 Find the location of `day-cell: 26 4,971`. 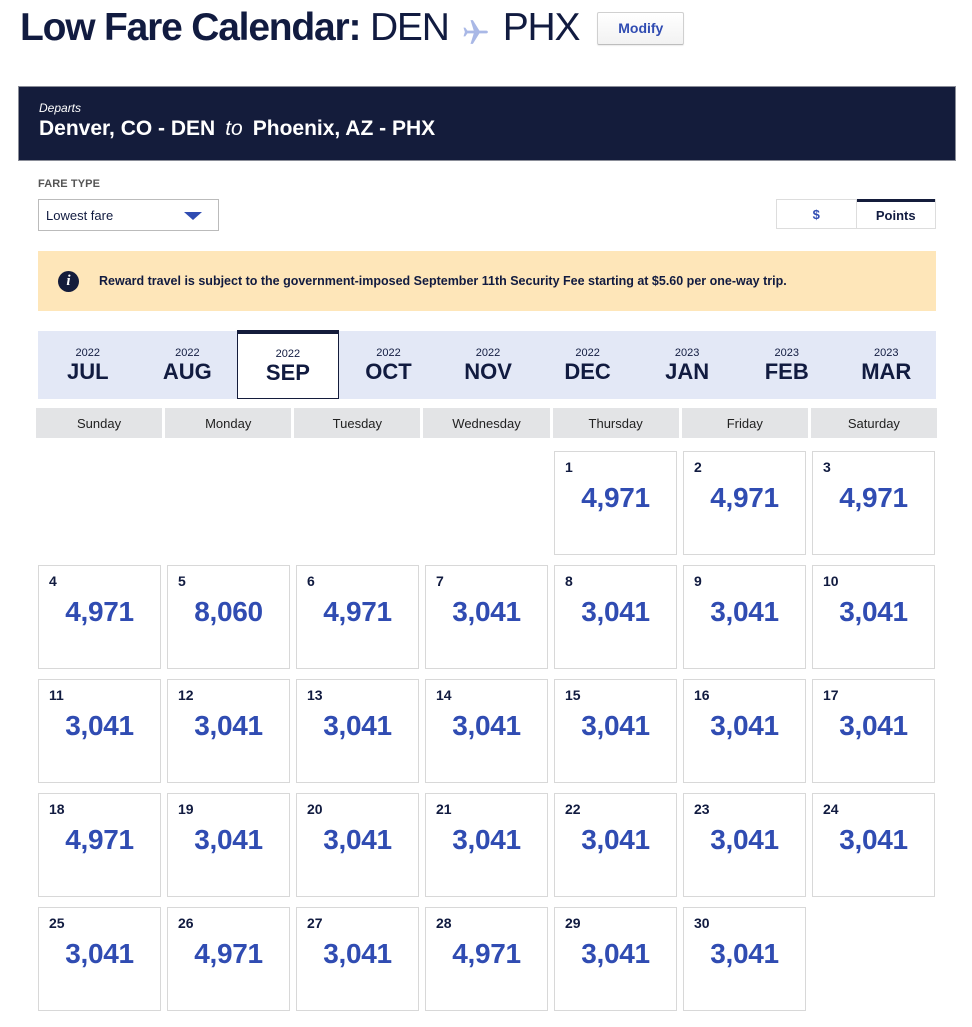

day-cell: 26 4,971 is located at coordinates (228, 959).